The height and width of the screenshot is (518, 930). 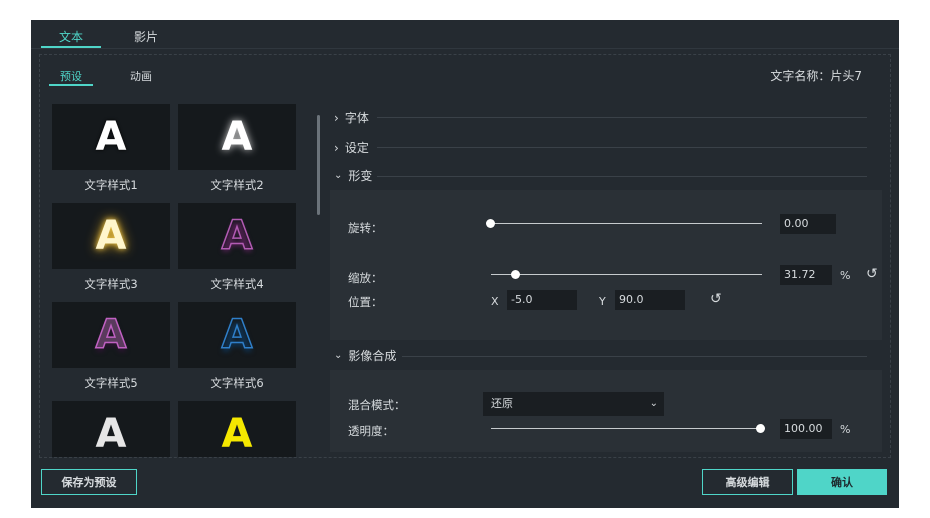 I want to click on section-settings-header: › 设定, so click(x=351, y=147).